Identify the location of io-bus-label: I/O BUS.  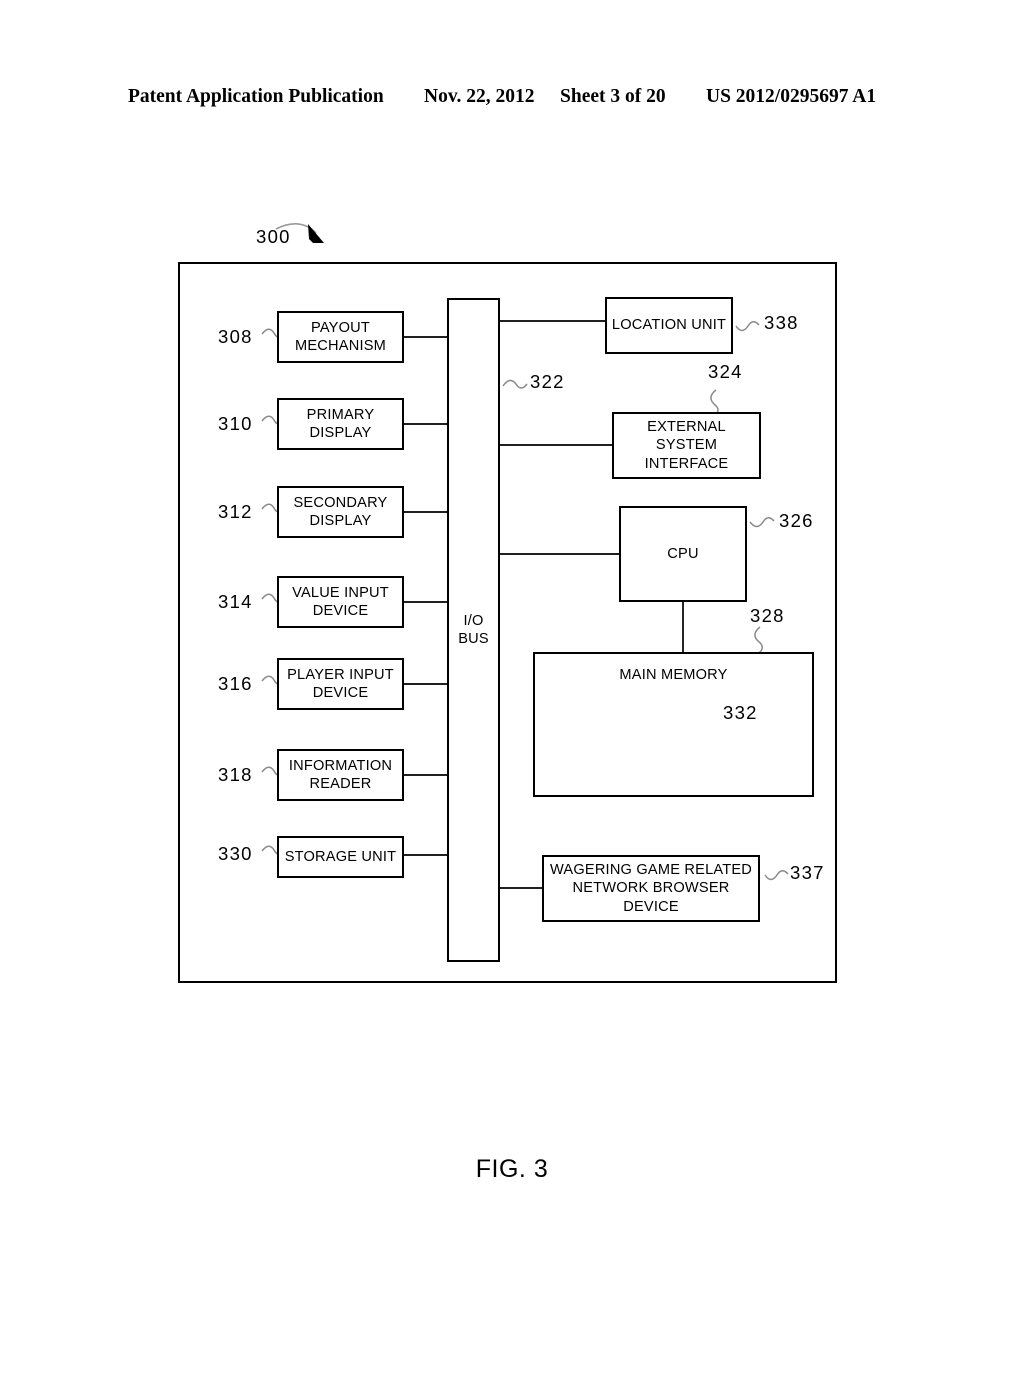
(473, 629).